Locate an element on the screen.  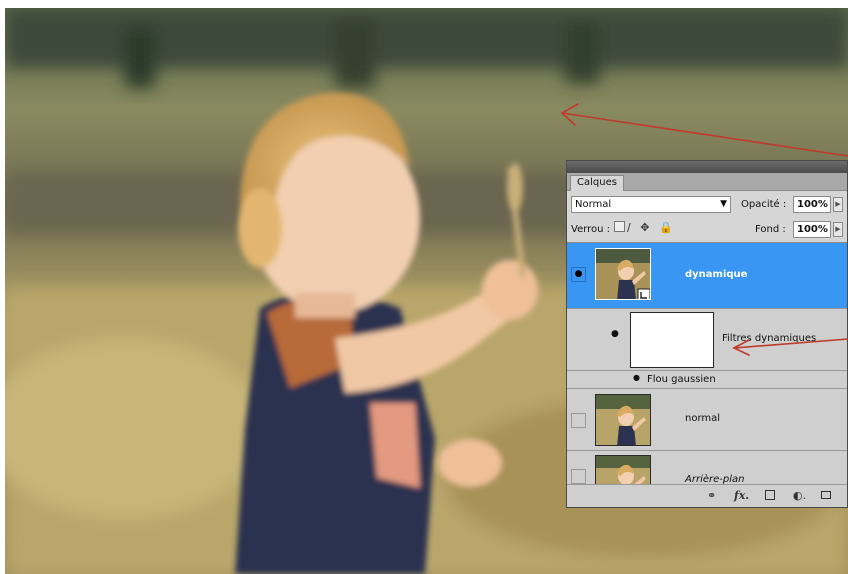
opacity-label: Opacité : is located at coordinates (764, 204).